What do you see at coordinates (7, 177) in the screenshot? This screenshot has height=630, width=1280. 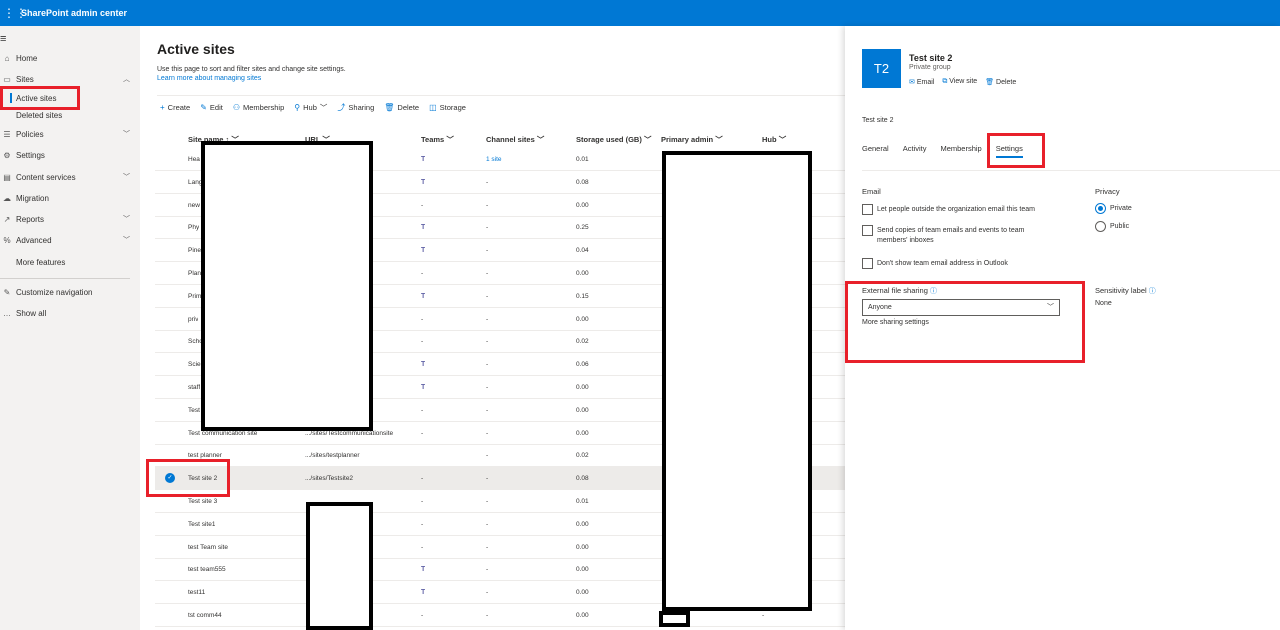 I see `content-services-icon: ▤` at bounding box center [7, 177].